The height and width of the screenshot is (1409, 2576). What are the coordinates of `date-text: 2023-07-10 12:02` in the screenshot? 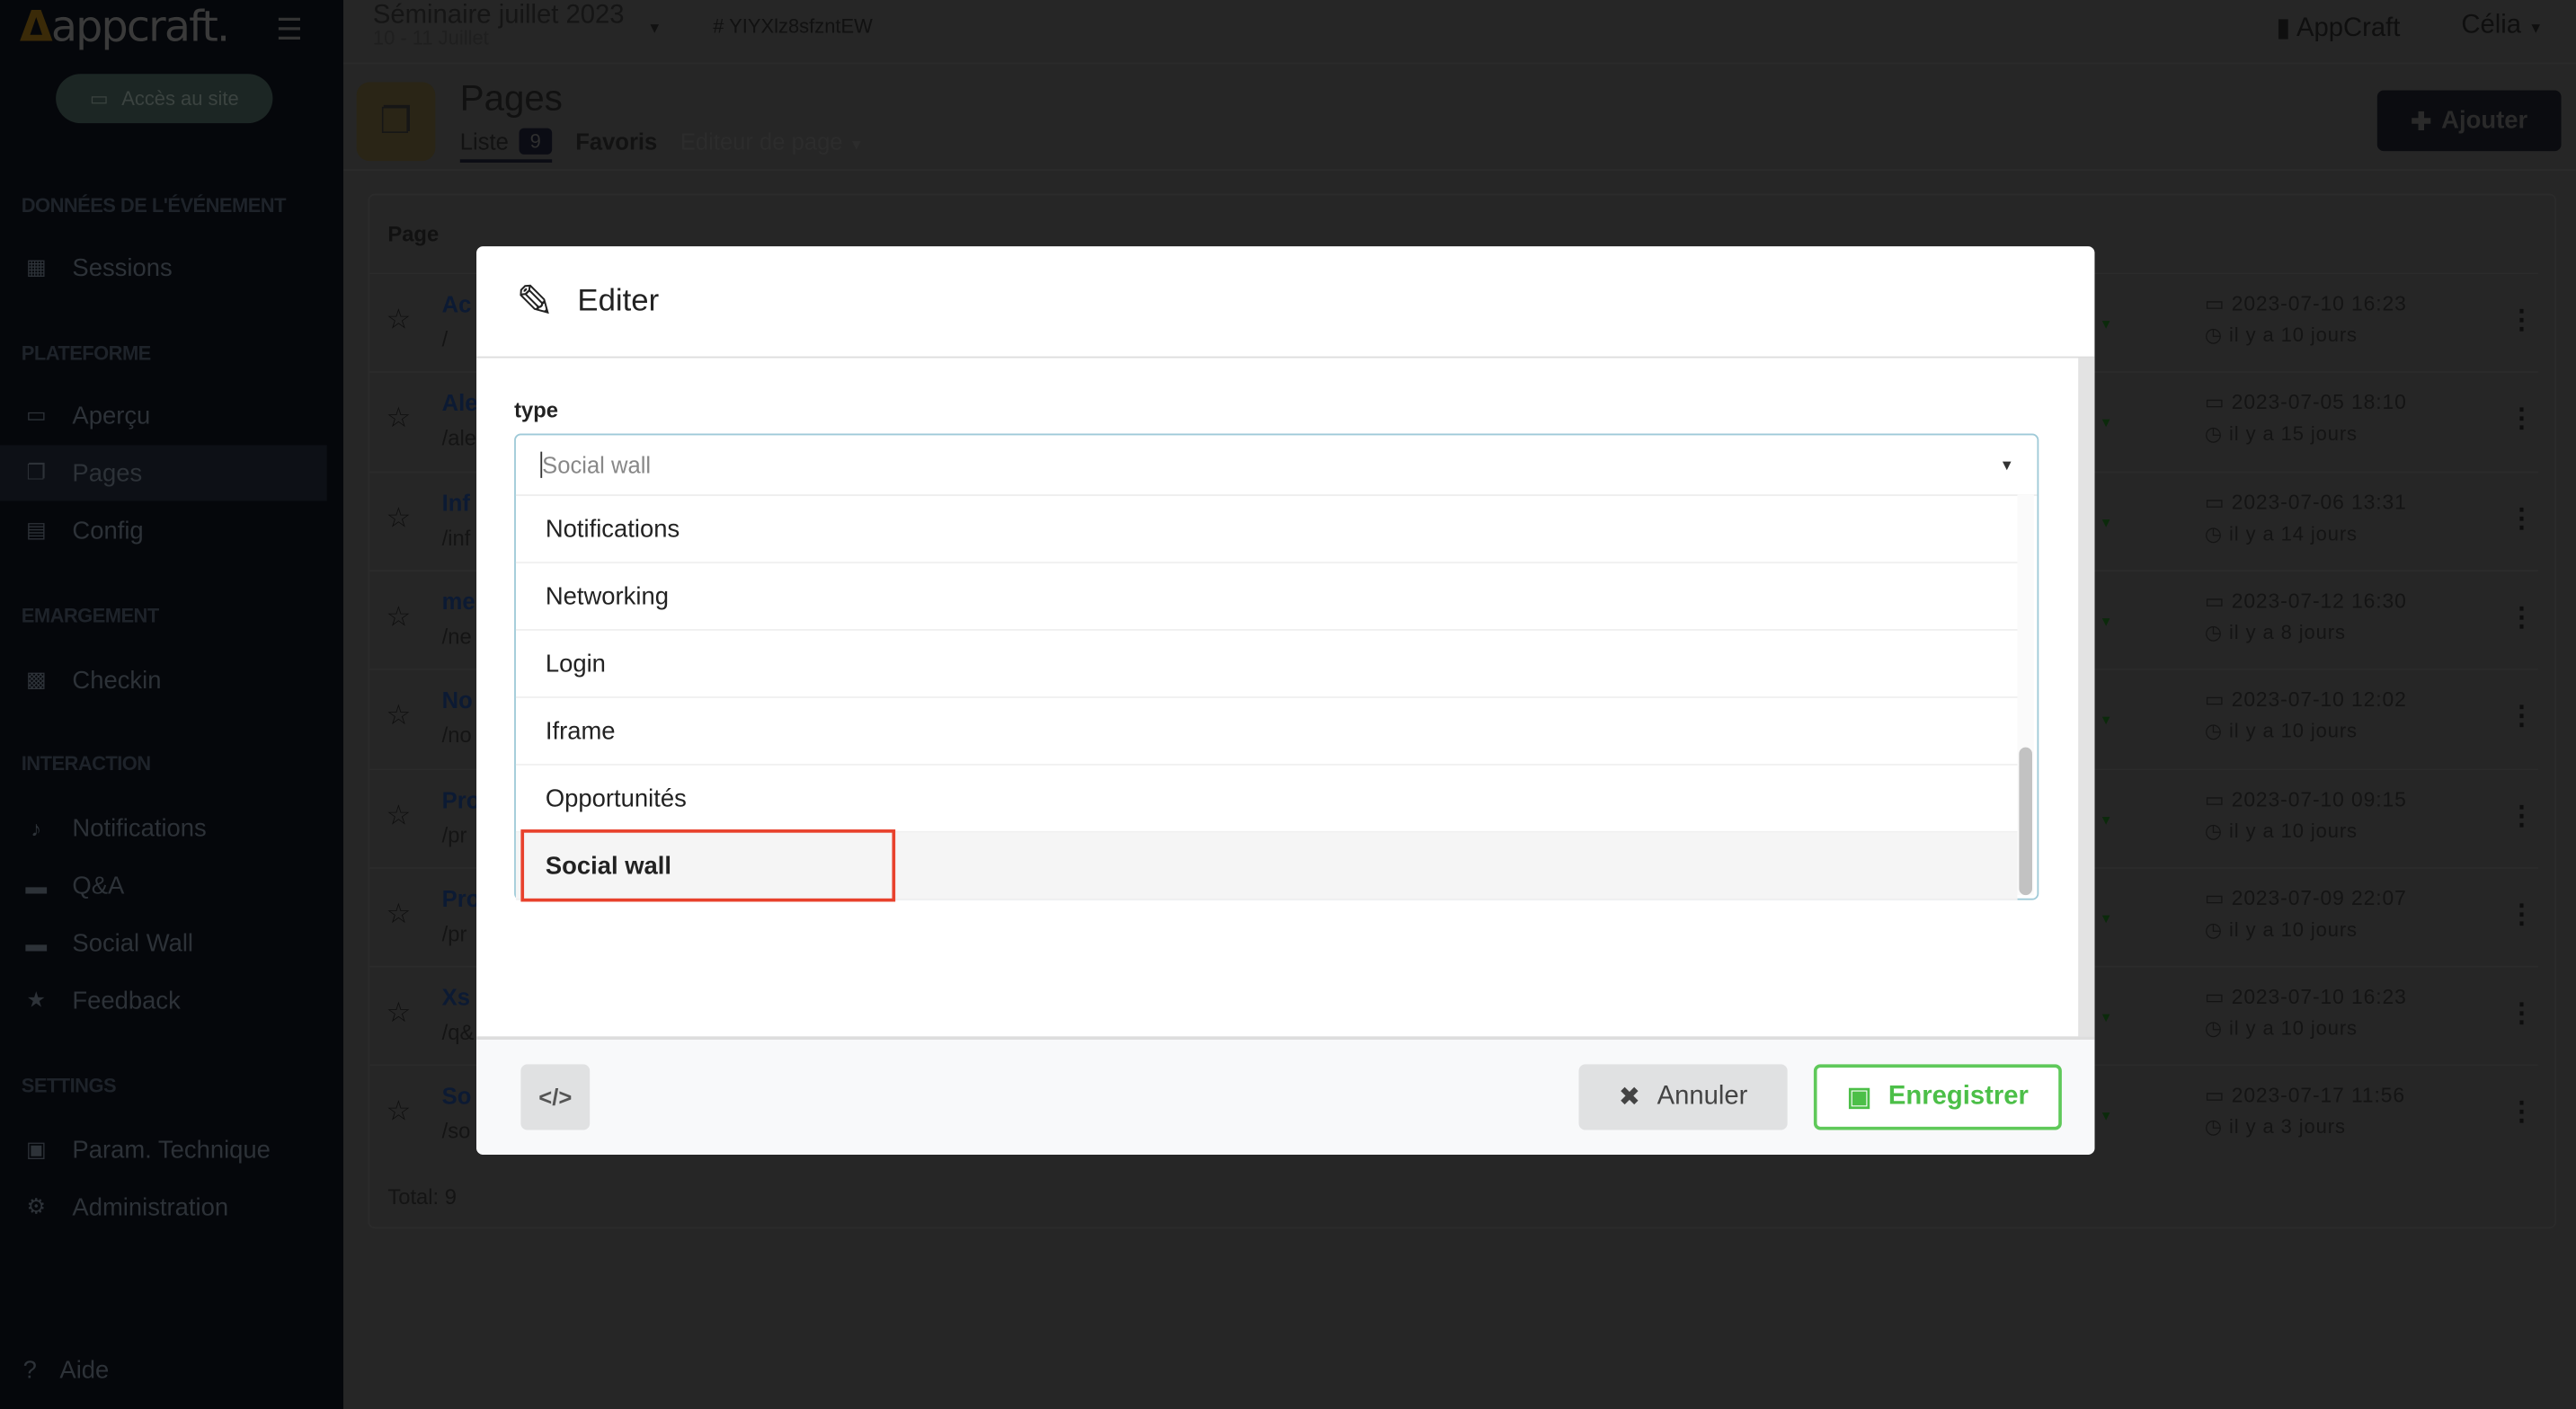 It's located at (2319, 700).